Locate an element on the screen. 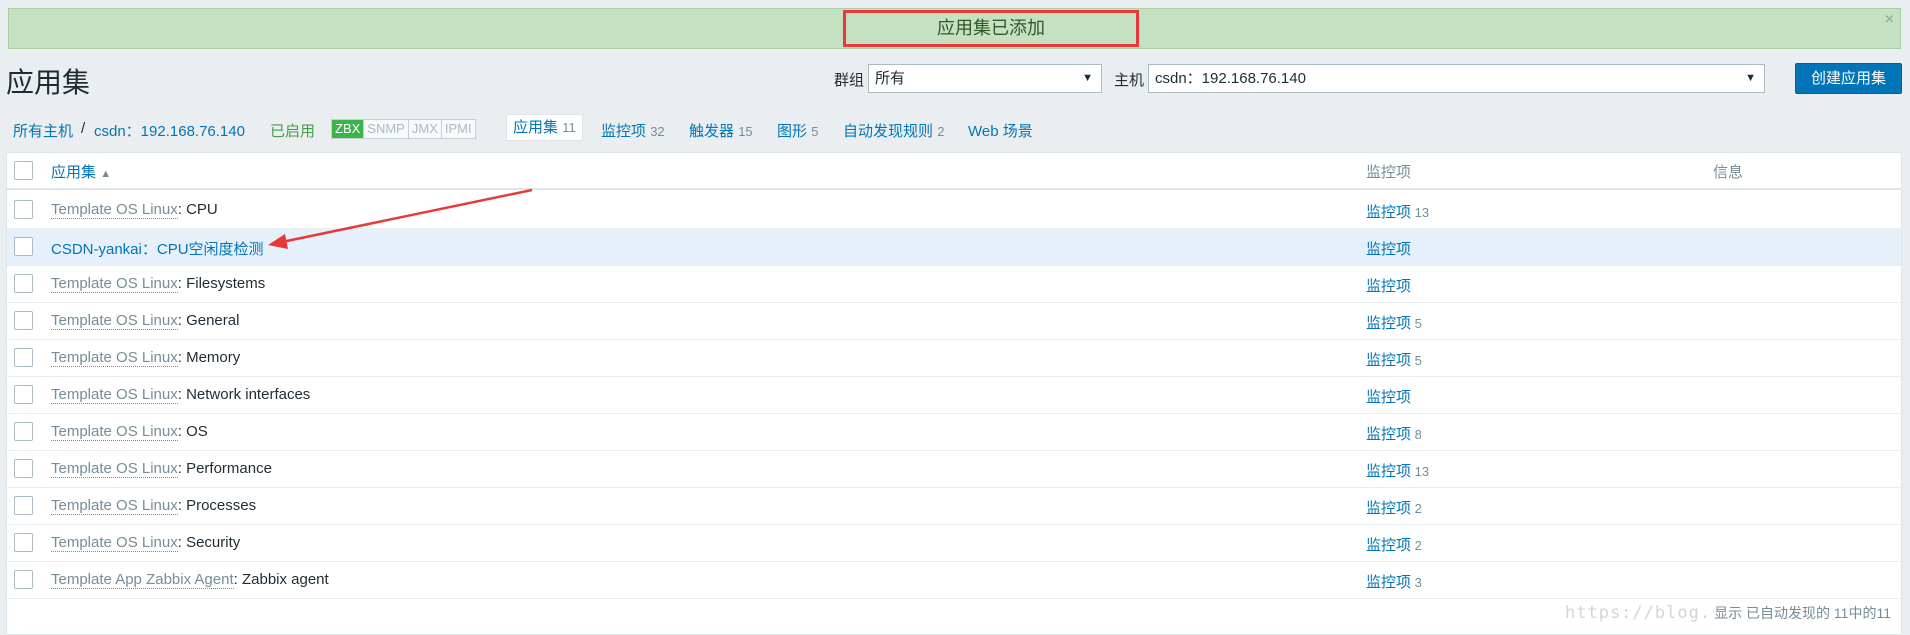  tab-applications-label: 应用集 is located at coordinates (536, 127).